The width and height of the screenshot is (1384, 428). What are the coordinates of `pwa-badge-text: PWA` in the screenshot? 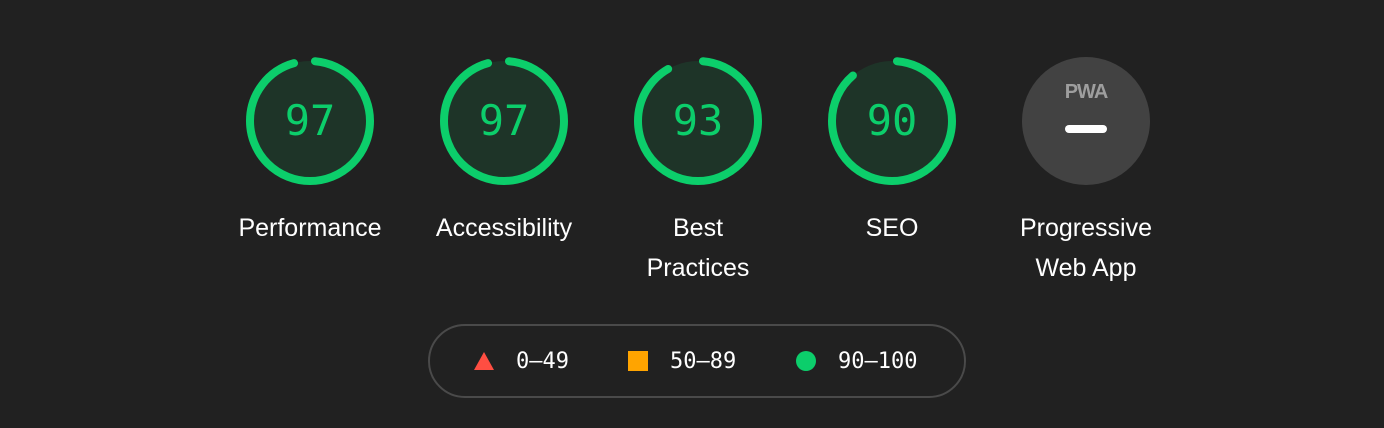 It's located at (1086, 92).